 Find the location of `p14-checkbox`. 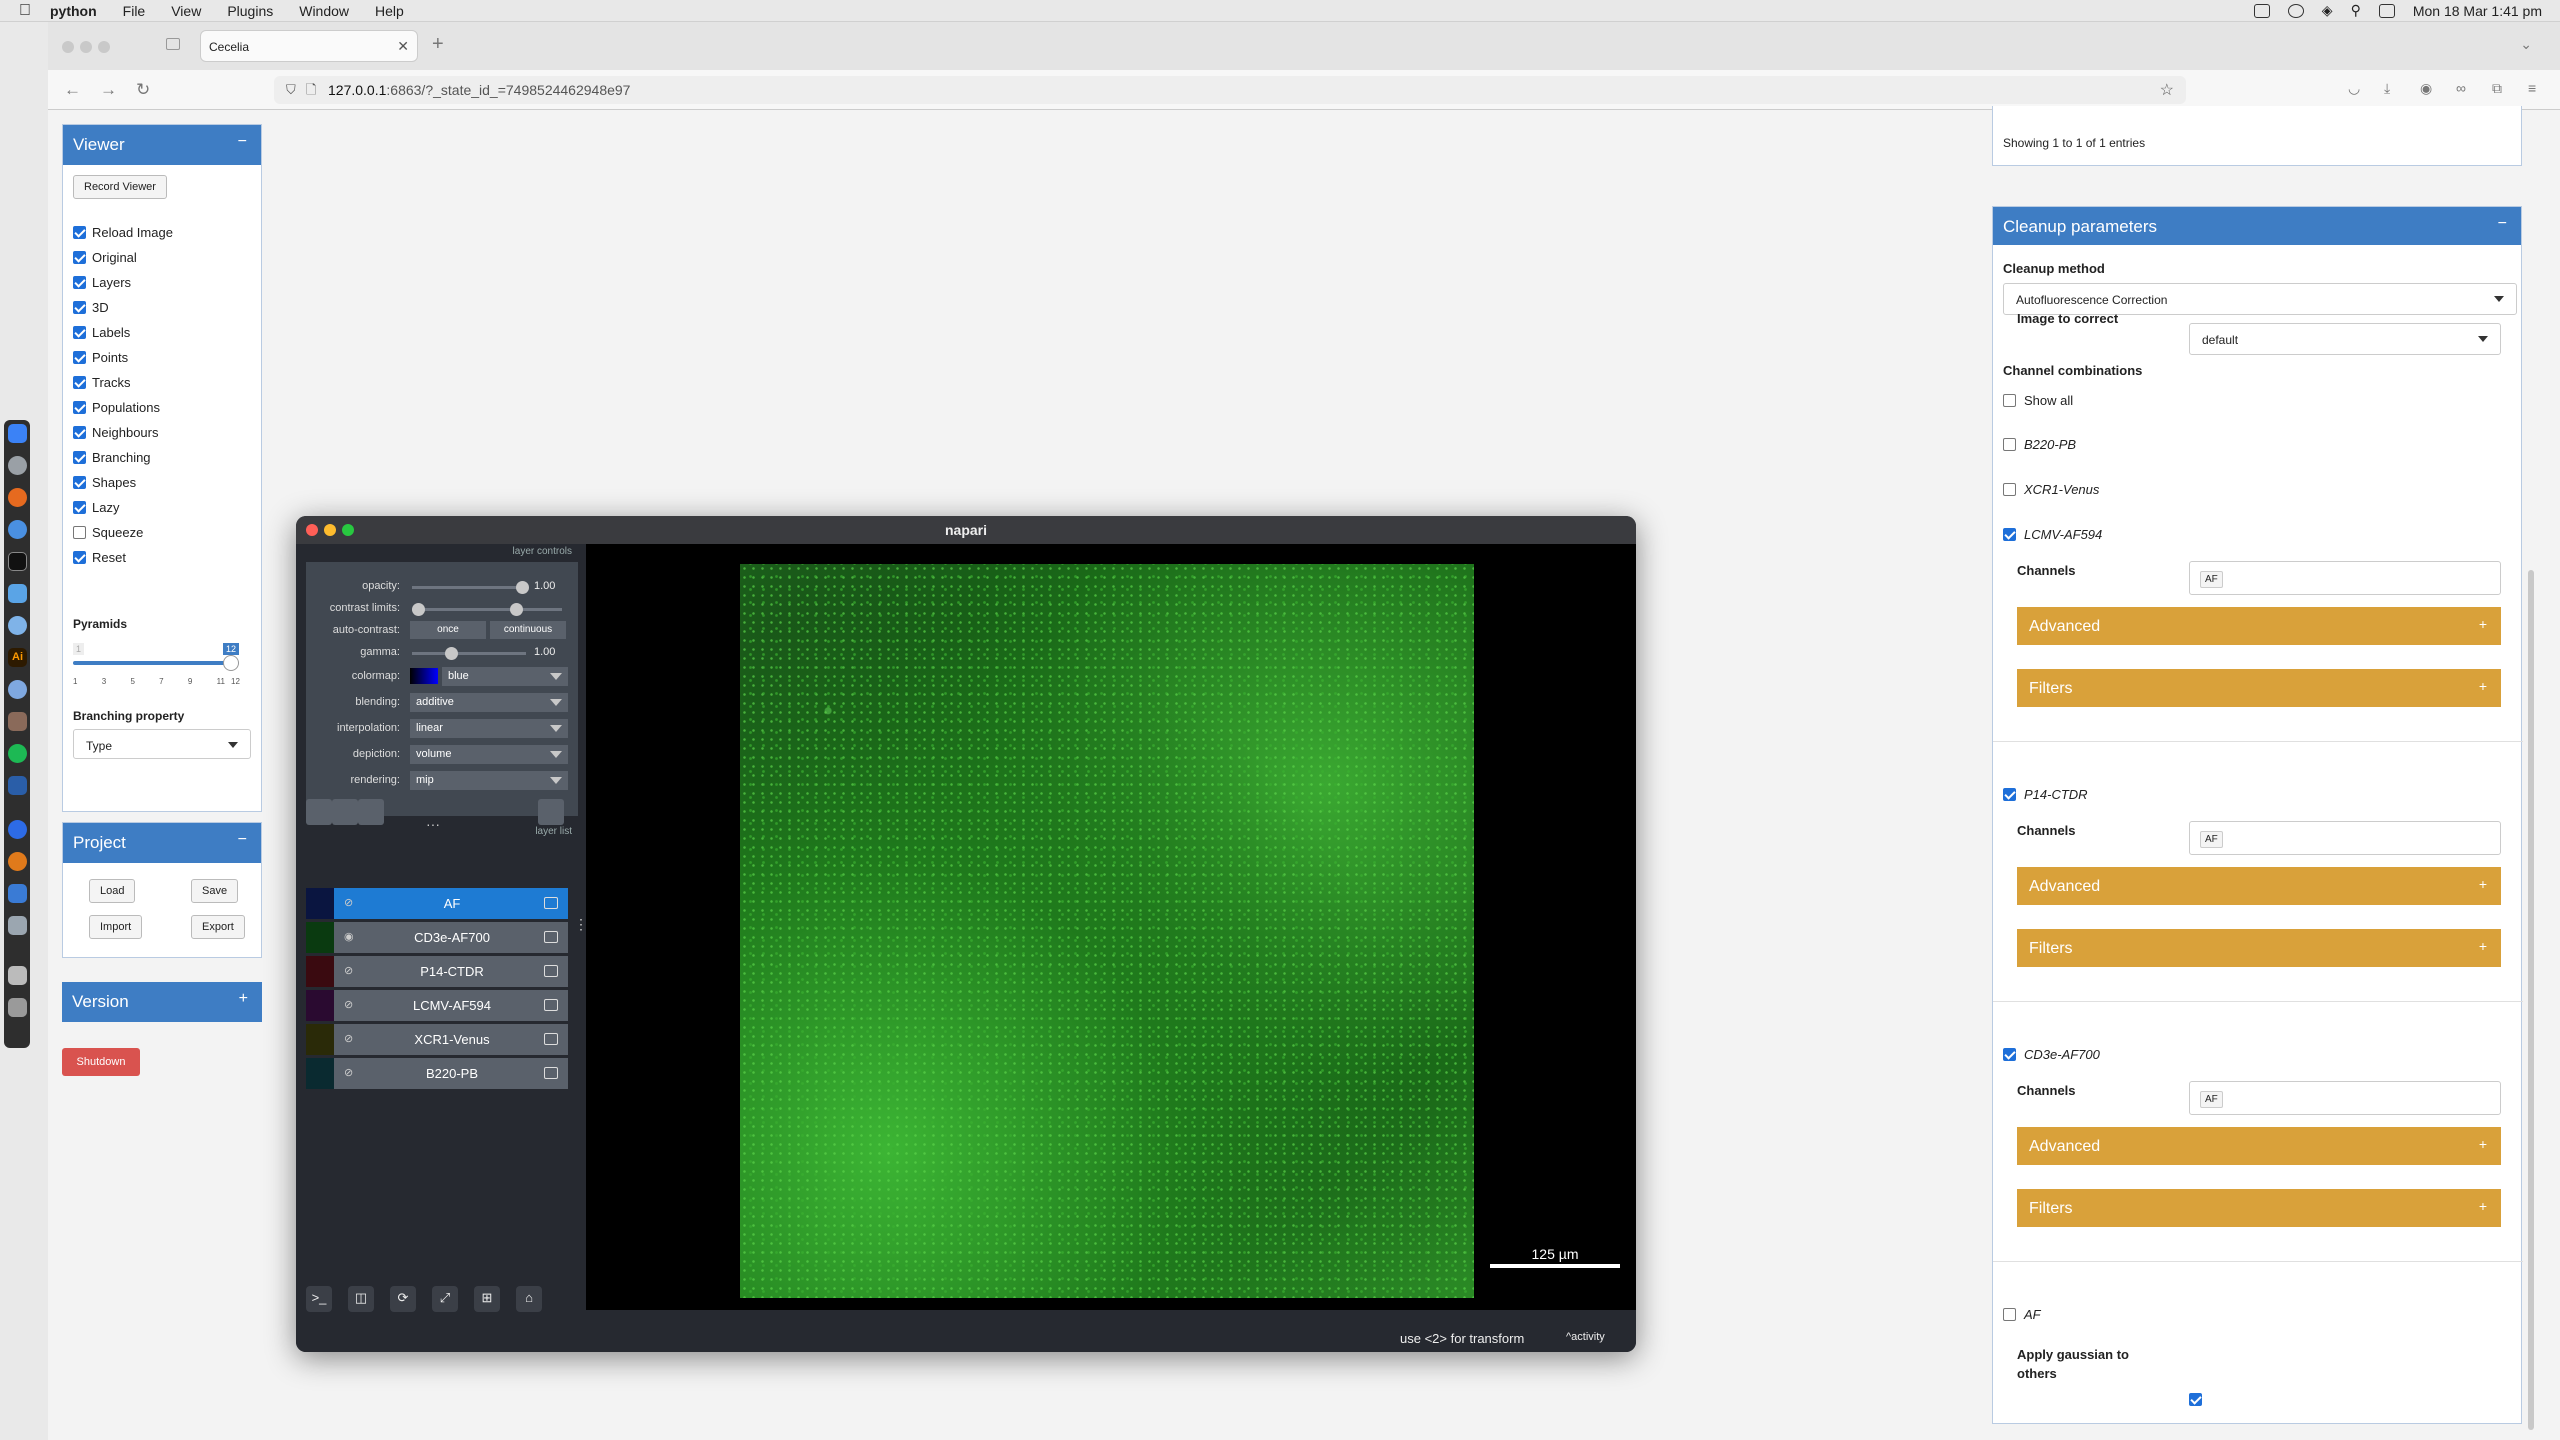

p14-checkbox is located at coordinates (2009, 794).